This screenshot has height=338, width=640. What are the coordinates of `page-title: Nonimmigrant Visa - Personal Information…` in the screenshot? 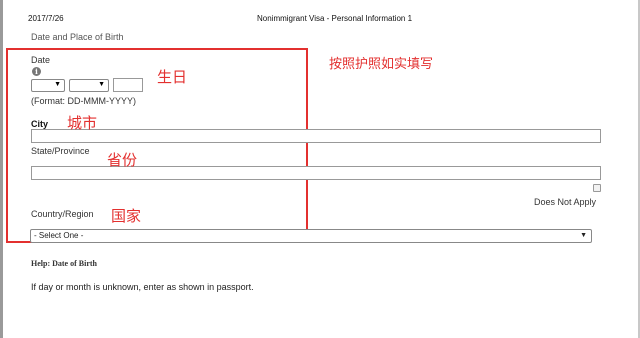 It's located at (335, 18).